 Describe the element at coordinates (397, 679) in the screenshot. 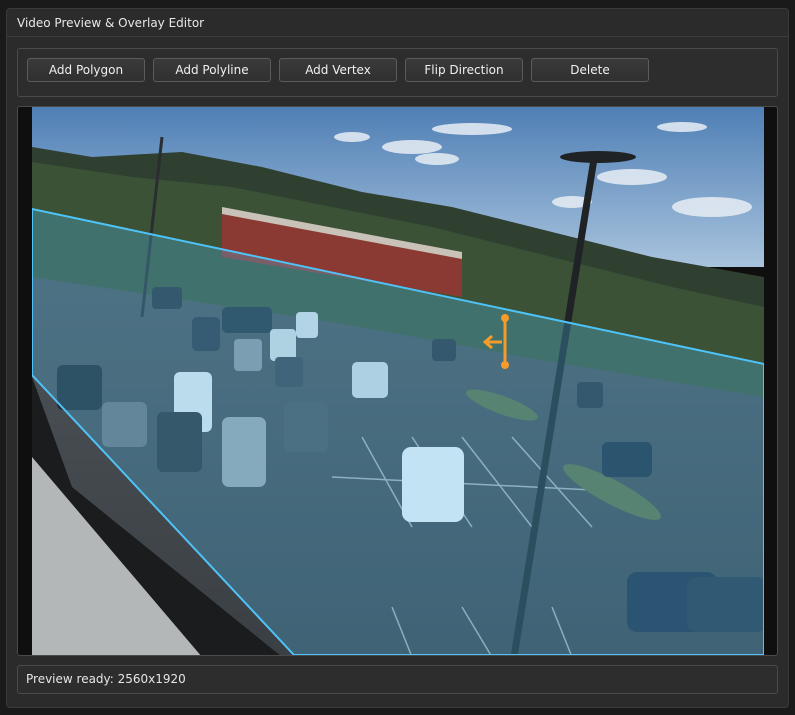

I see `status-bar: Preview ready: 2560x1920` at that location.